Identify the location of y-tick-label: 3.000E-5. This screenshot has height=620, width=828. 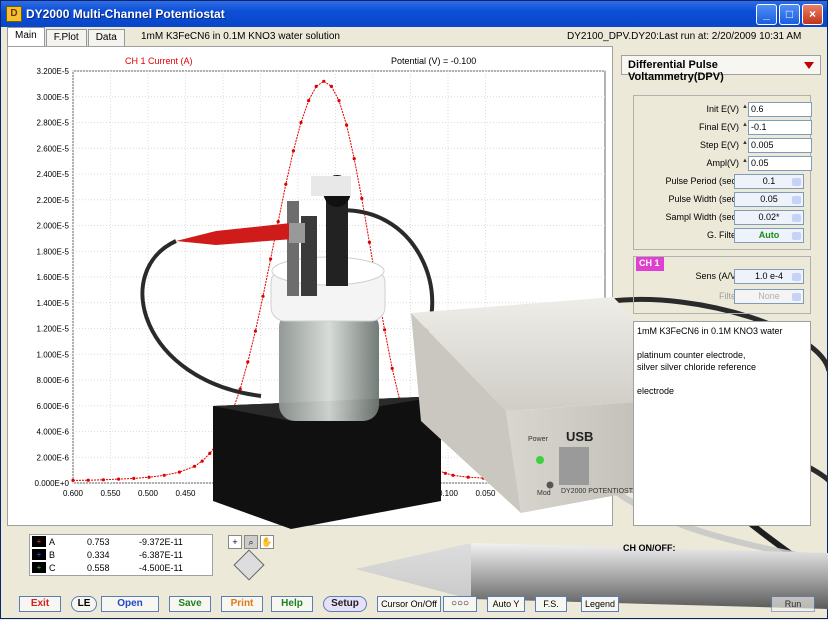
(53, 97).